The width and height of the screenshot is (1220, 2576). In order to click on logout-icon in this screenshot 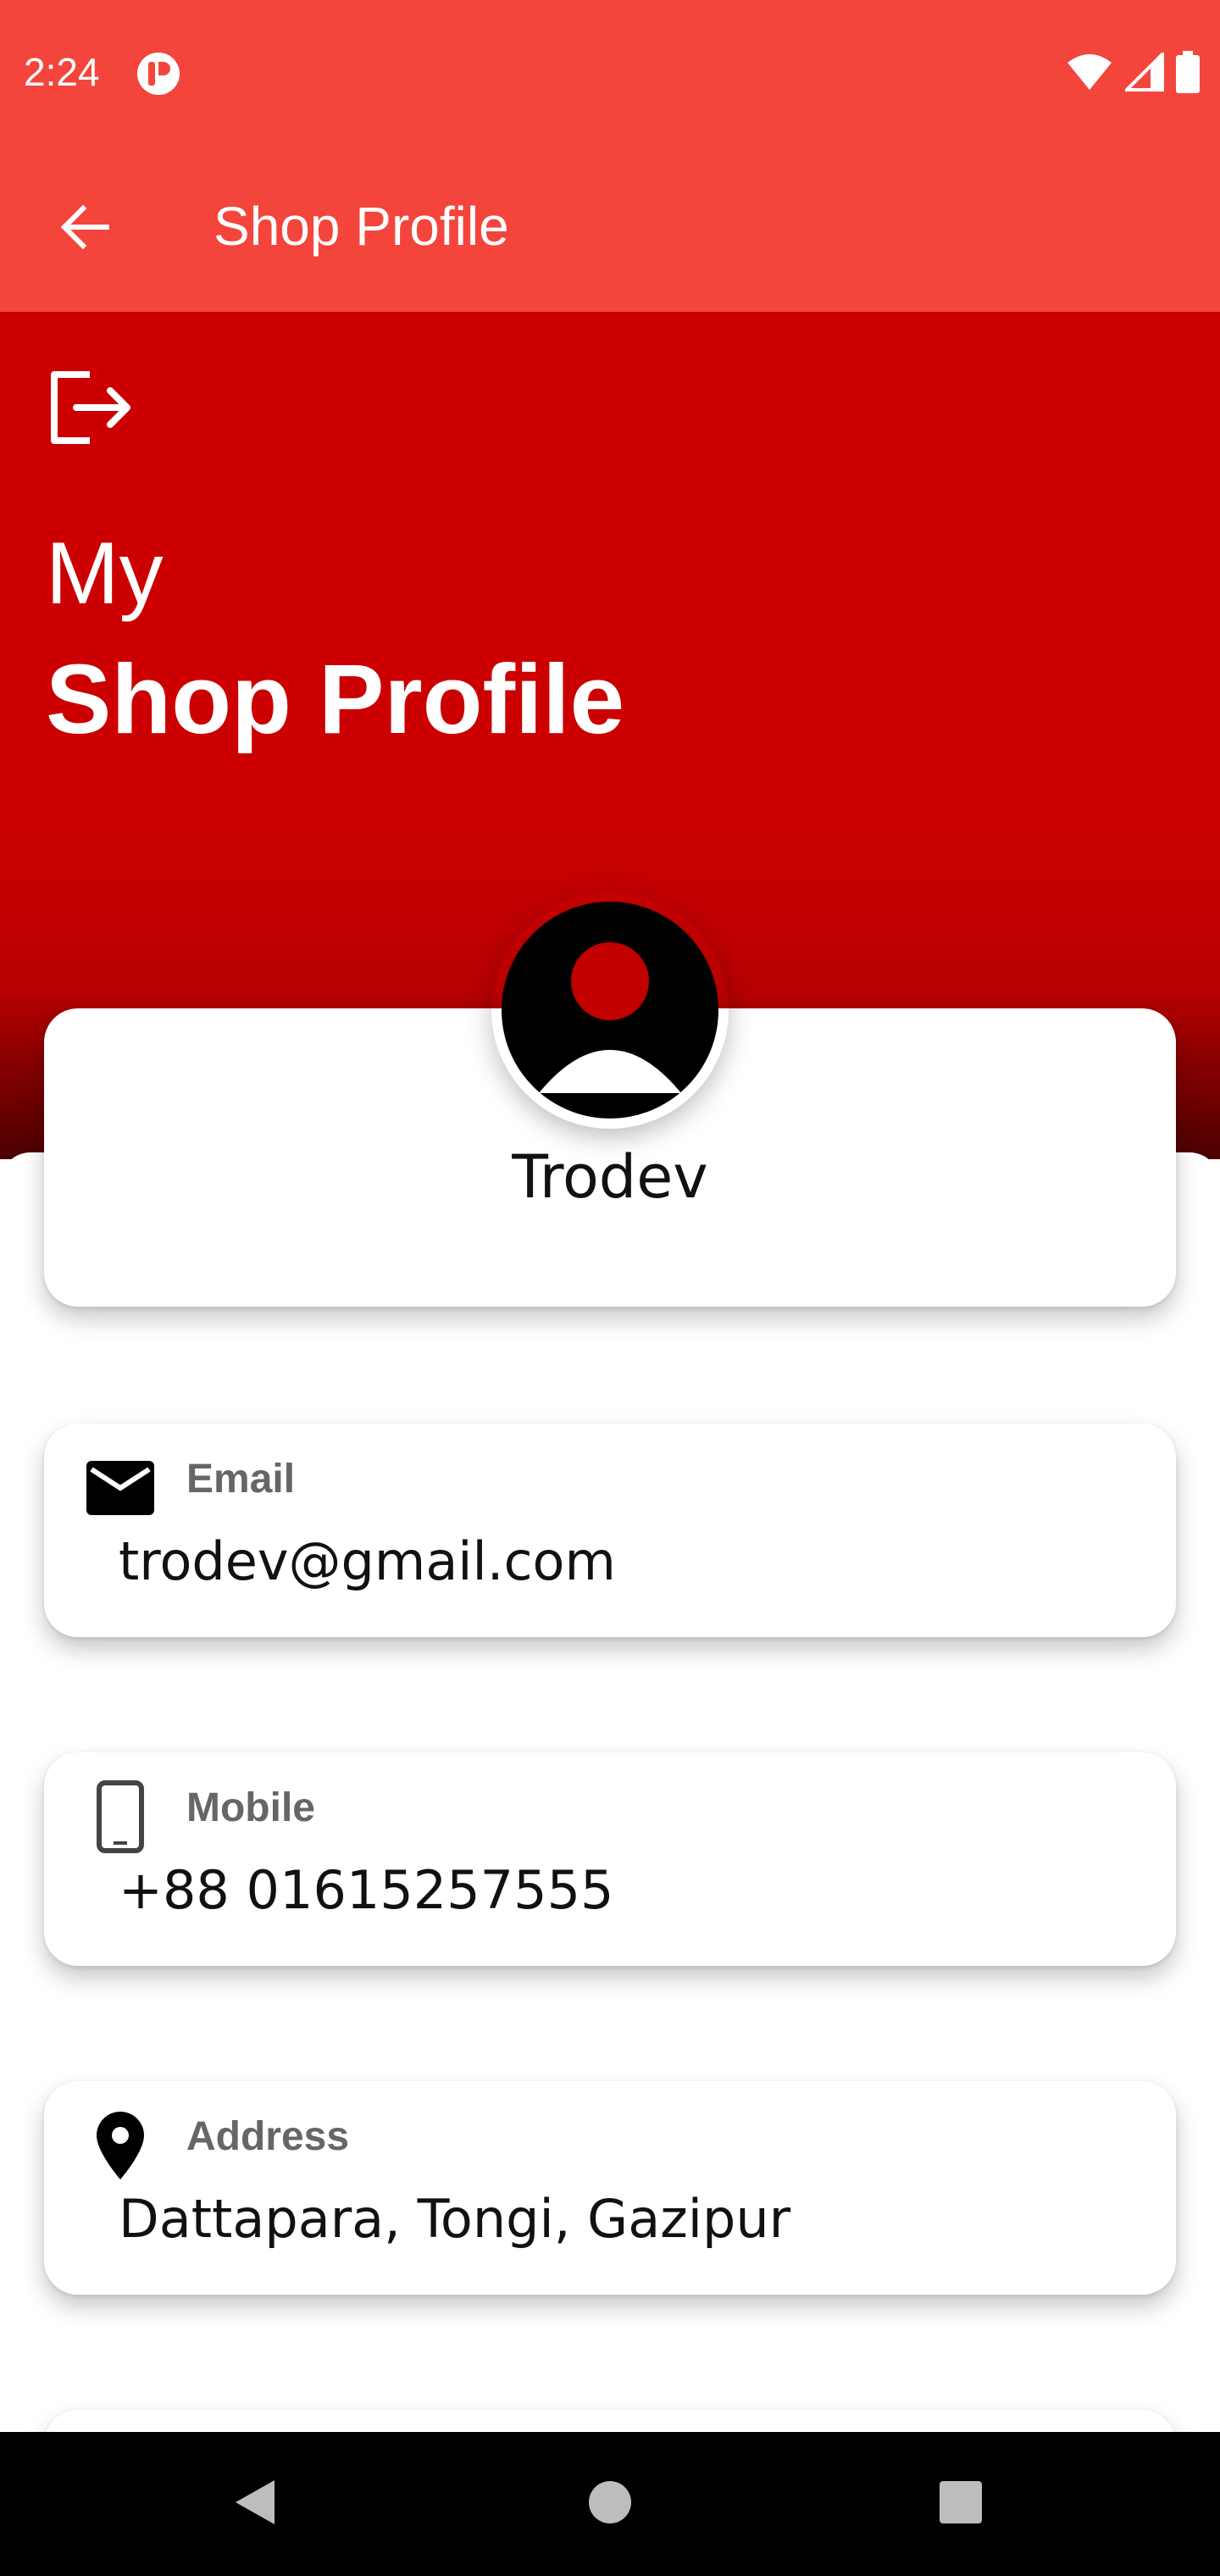, I will do `click(92, 415)`.